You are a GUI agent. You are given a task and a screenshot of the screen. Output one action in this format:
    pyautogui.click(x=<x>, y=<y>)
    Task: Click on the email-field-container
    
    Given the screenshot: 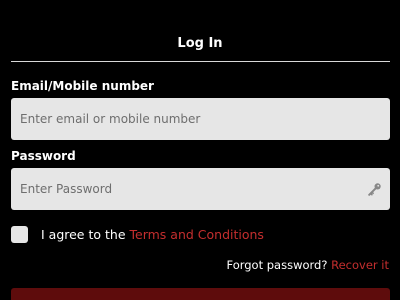 What is the action you would take?
    pyautogui.click(x=200, y=119)
    